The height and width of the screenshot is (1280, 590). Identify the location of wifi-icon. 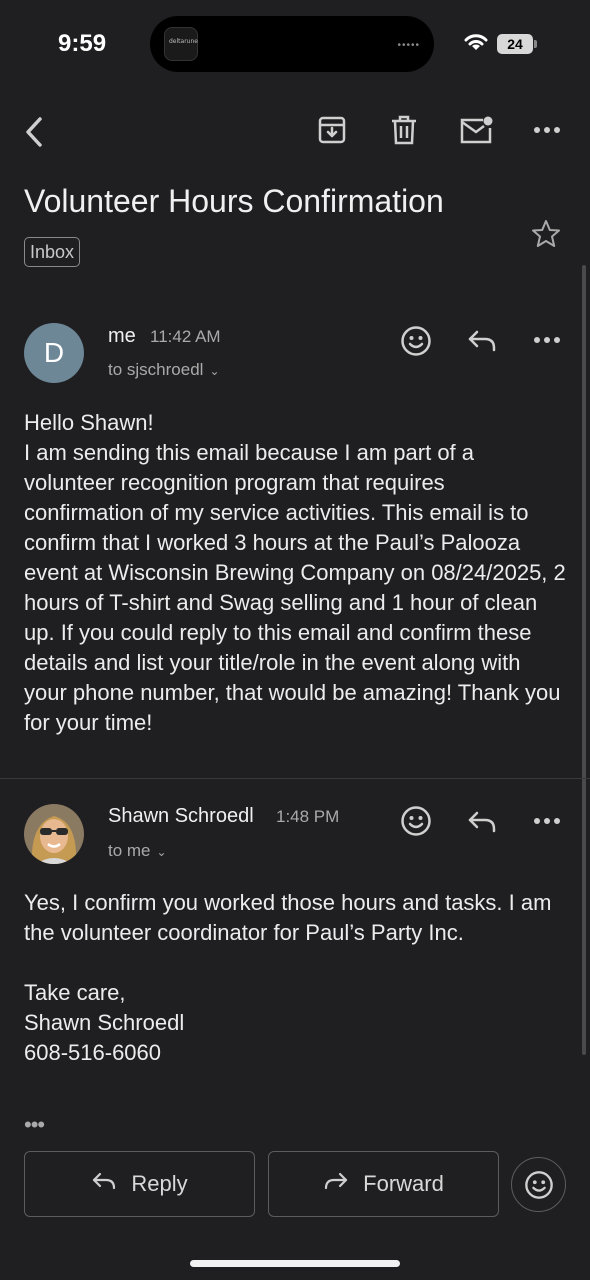
(476, 44).